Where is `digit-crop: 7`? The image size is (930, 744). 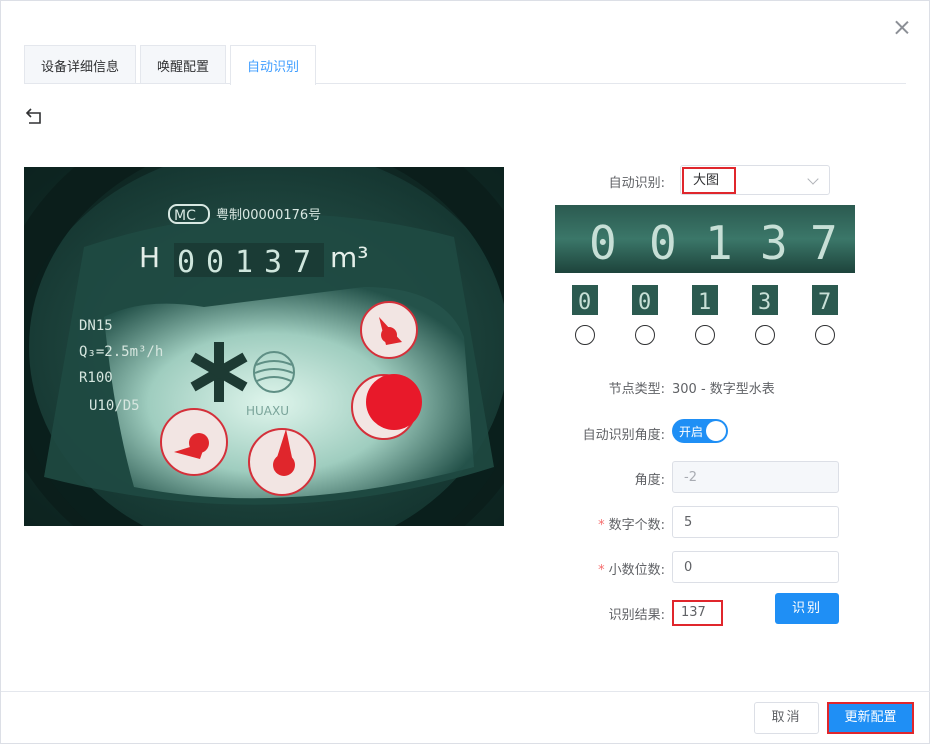 digit-crop: 7 is located at coordinates (825, 300).